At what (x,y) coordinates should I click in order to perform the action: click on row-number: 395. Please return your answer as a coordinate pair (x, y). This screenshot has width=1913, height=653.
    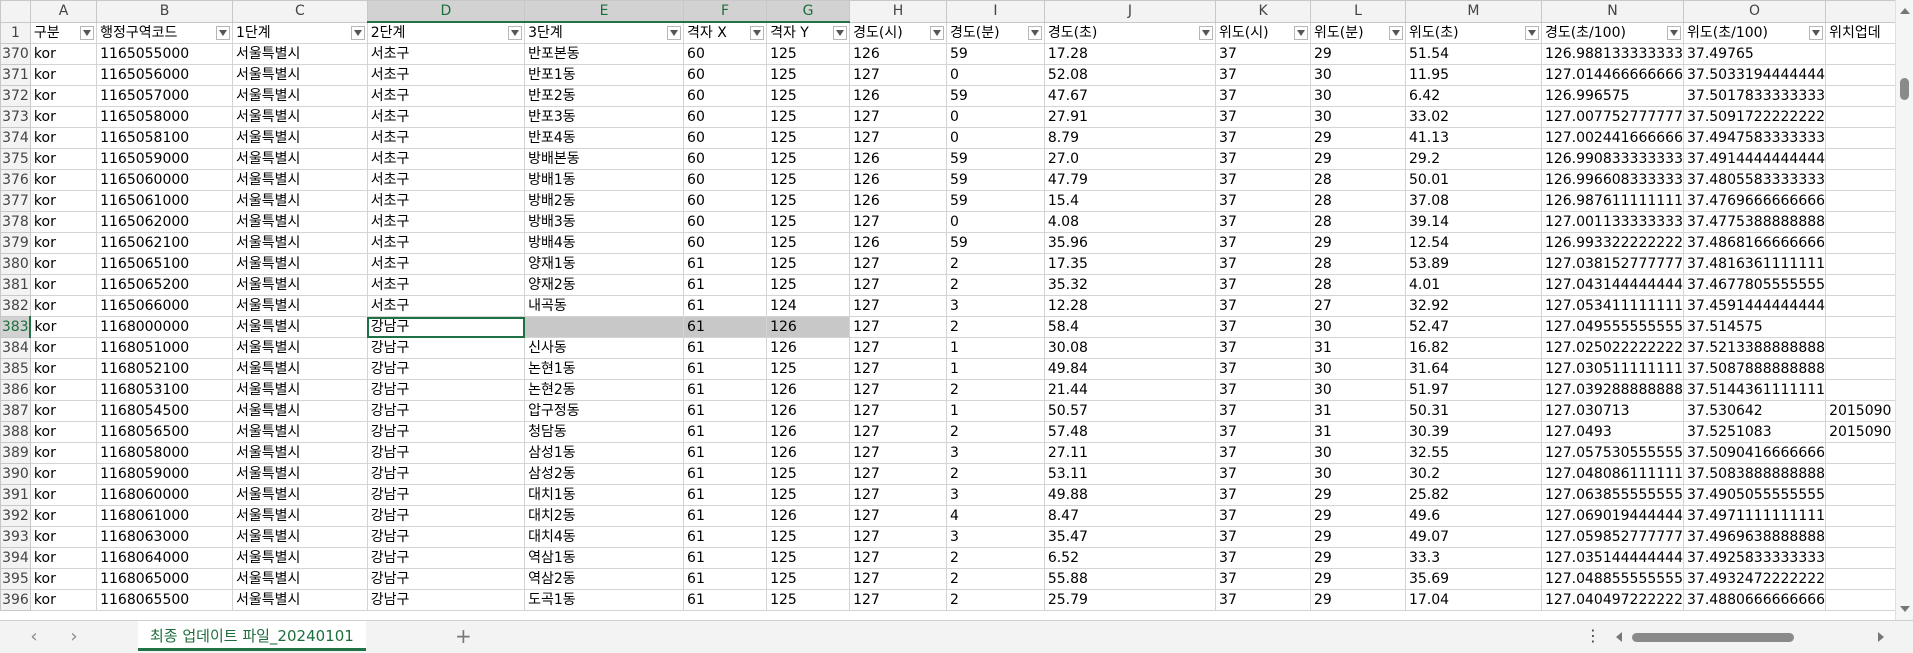
    Looking at the image, I should click on (15, 579).